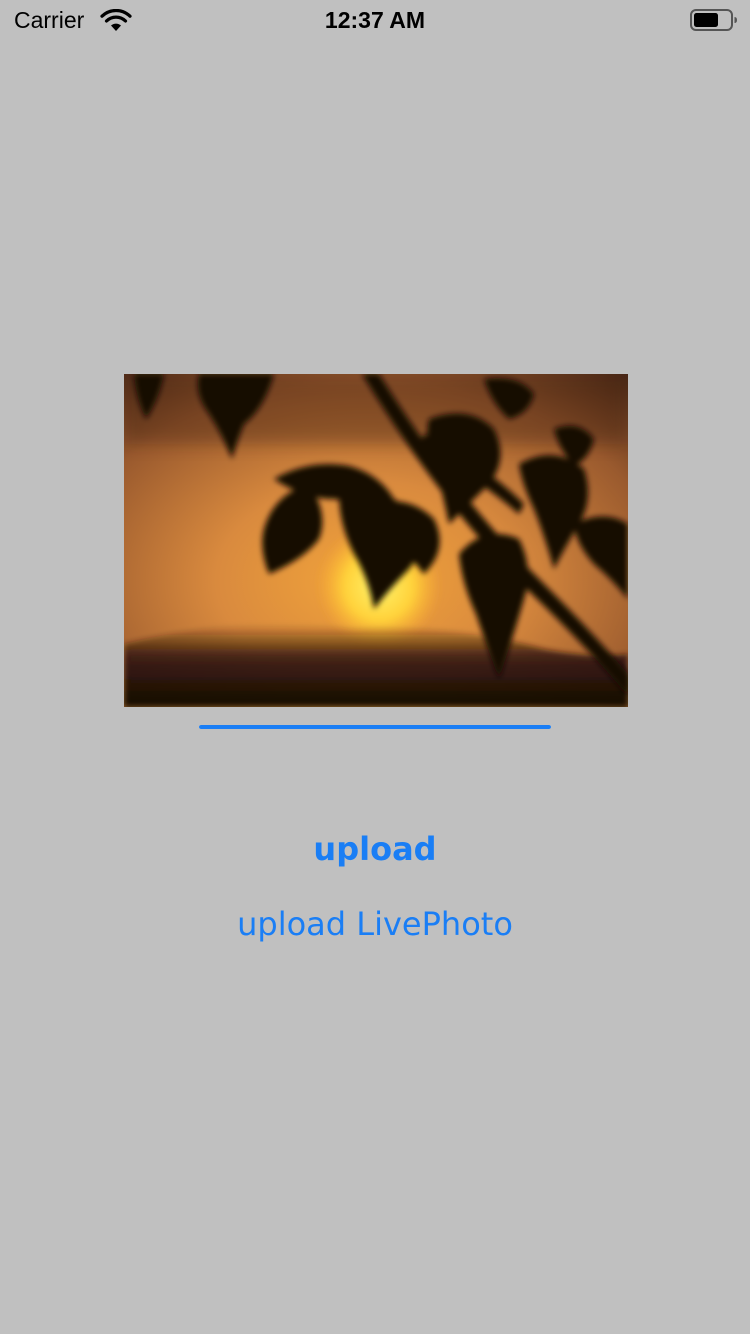 This screenshot has width=750, height=1334. What do you see at coordinates (375, 849) in the screenshot?
I see `upload-button: upload` at bounding box center [375, 849].